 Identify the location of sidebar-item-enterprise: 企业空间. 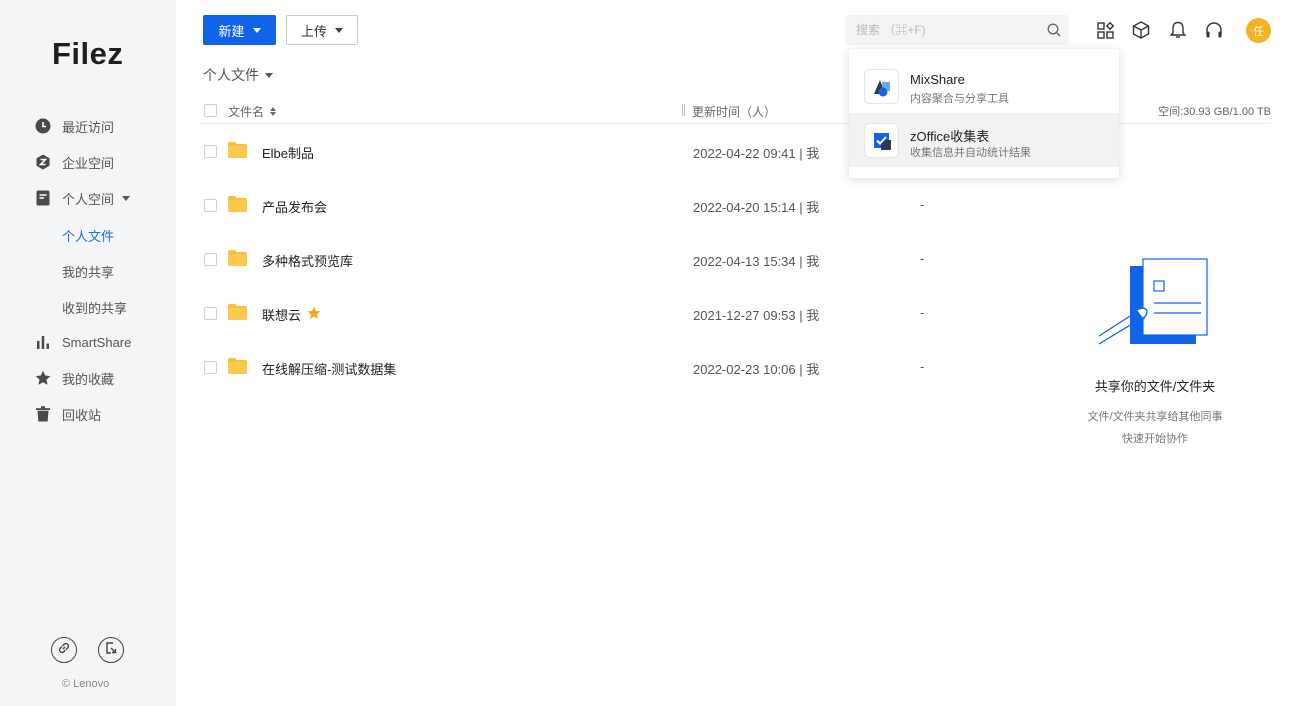
(74, 162).